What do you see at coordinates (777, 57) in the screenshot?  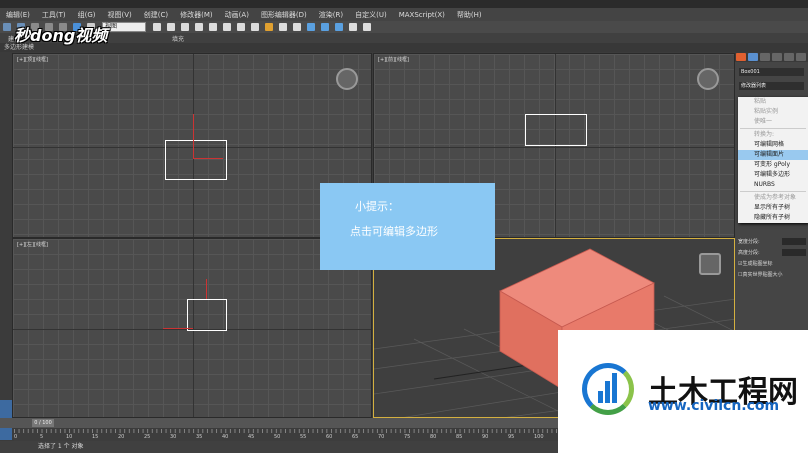 I see `motion-tab-icon` at bounding box center [777, 57].